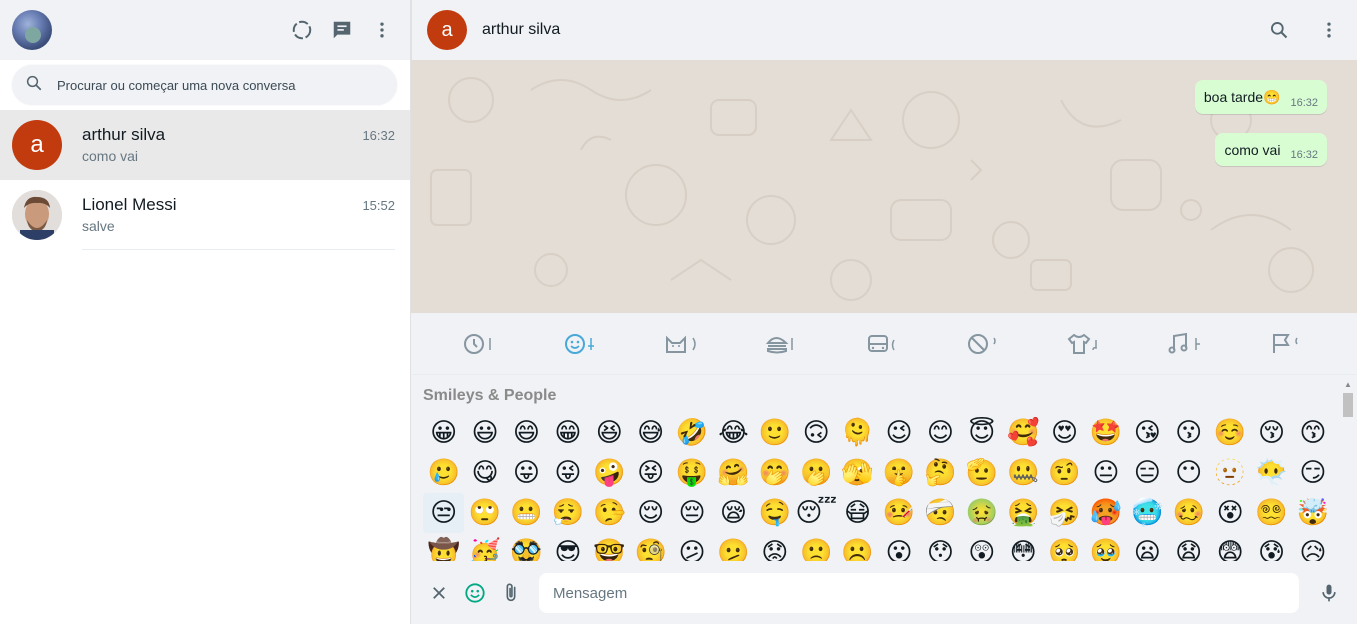 Image resolution: width=1357 pixels, height=624 pixels. I want to click on emoji-button: 🤮, so click(1022, 513).